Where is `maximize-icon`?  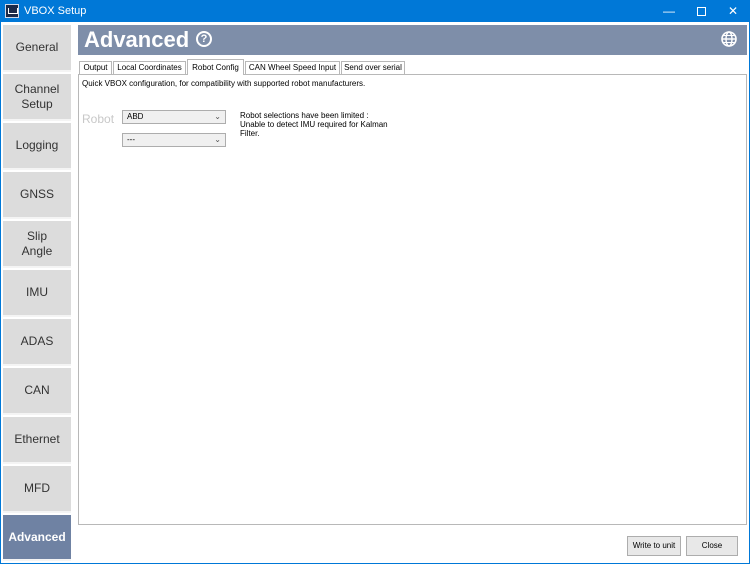 maximize-icon is located at coordinates (701, 12).